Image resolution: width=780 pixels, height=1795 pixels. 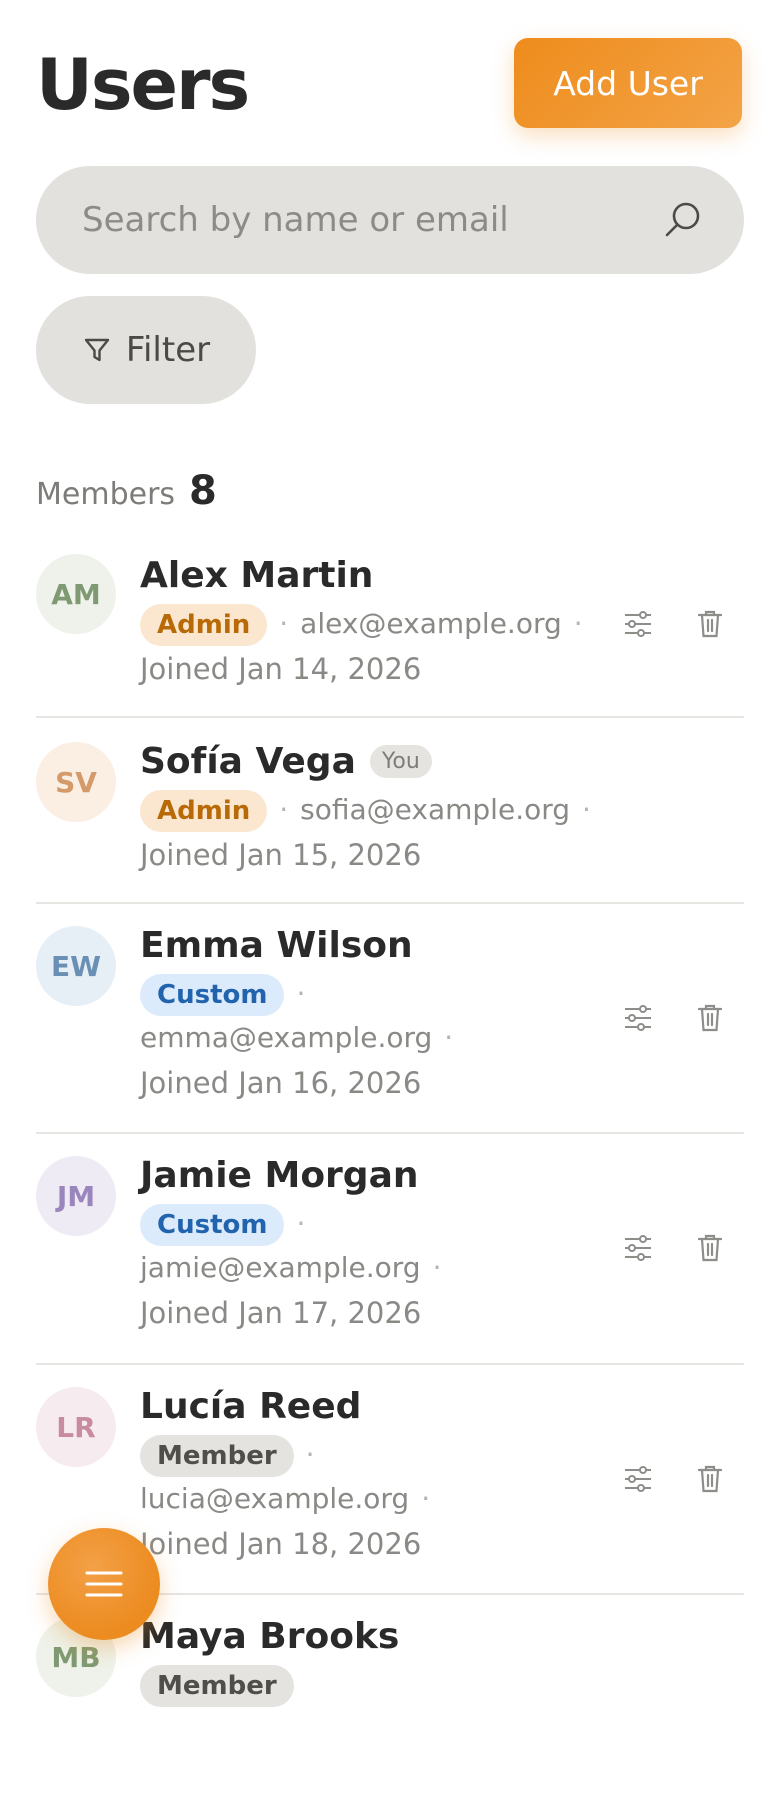 What do you see at coordinates (279, 1175) in the screenshot?
I see `user-name: Jamie Morgan` at bounding box center [279, 1175].